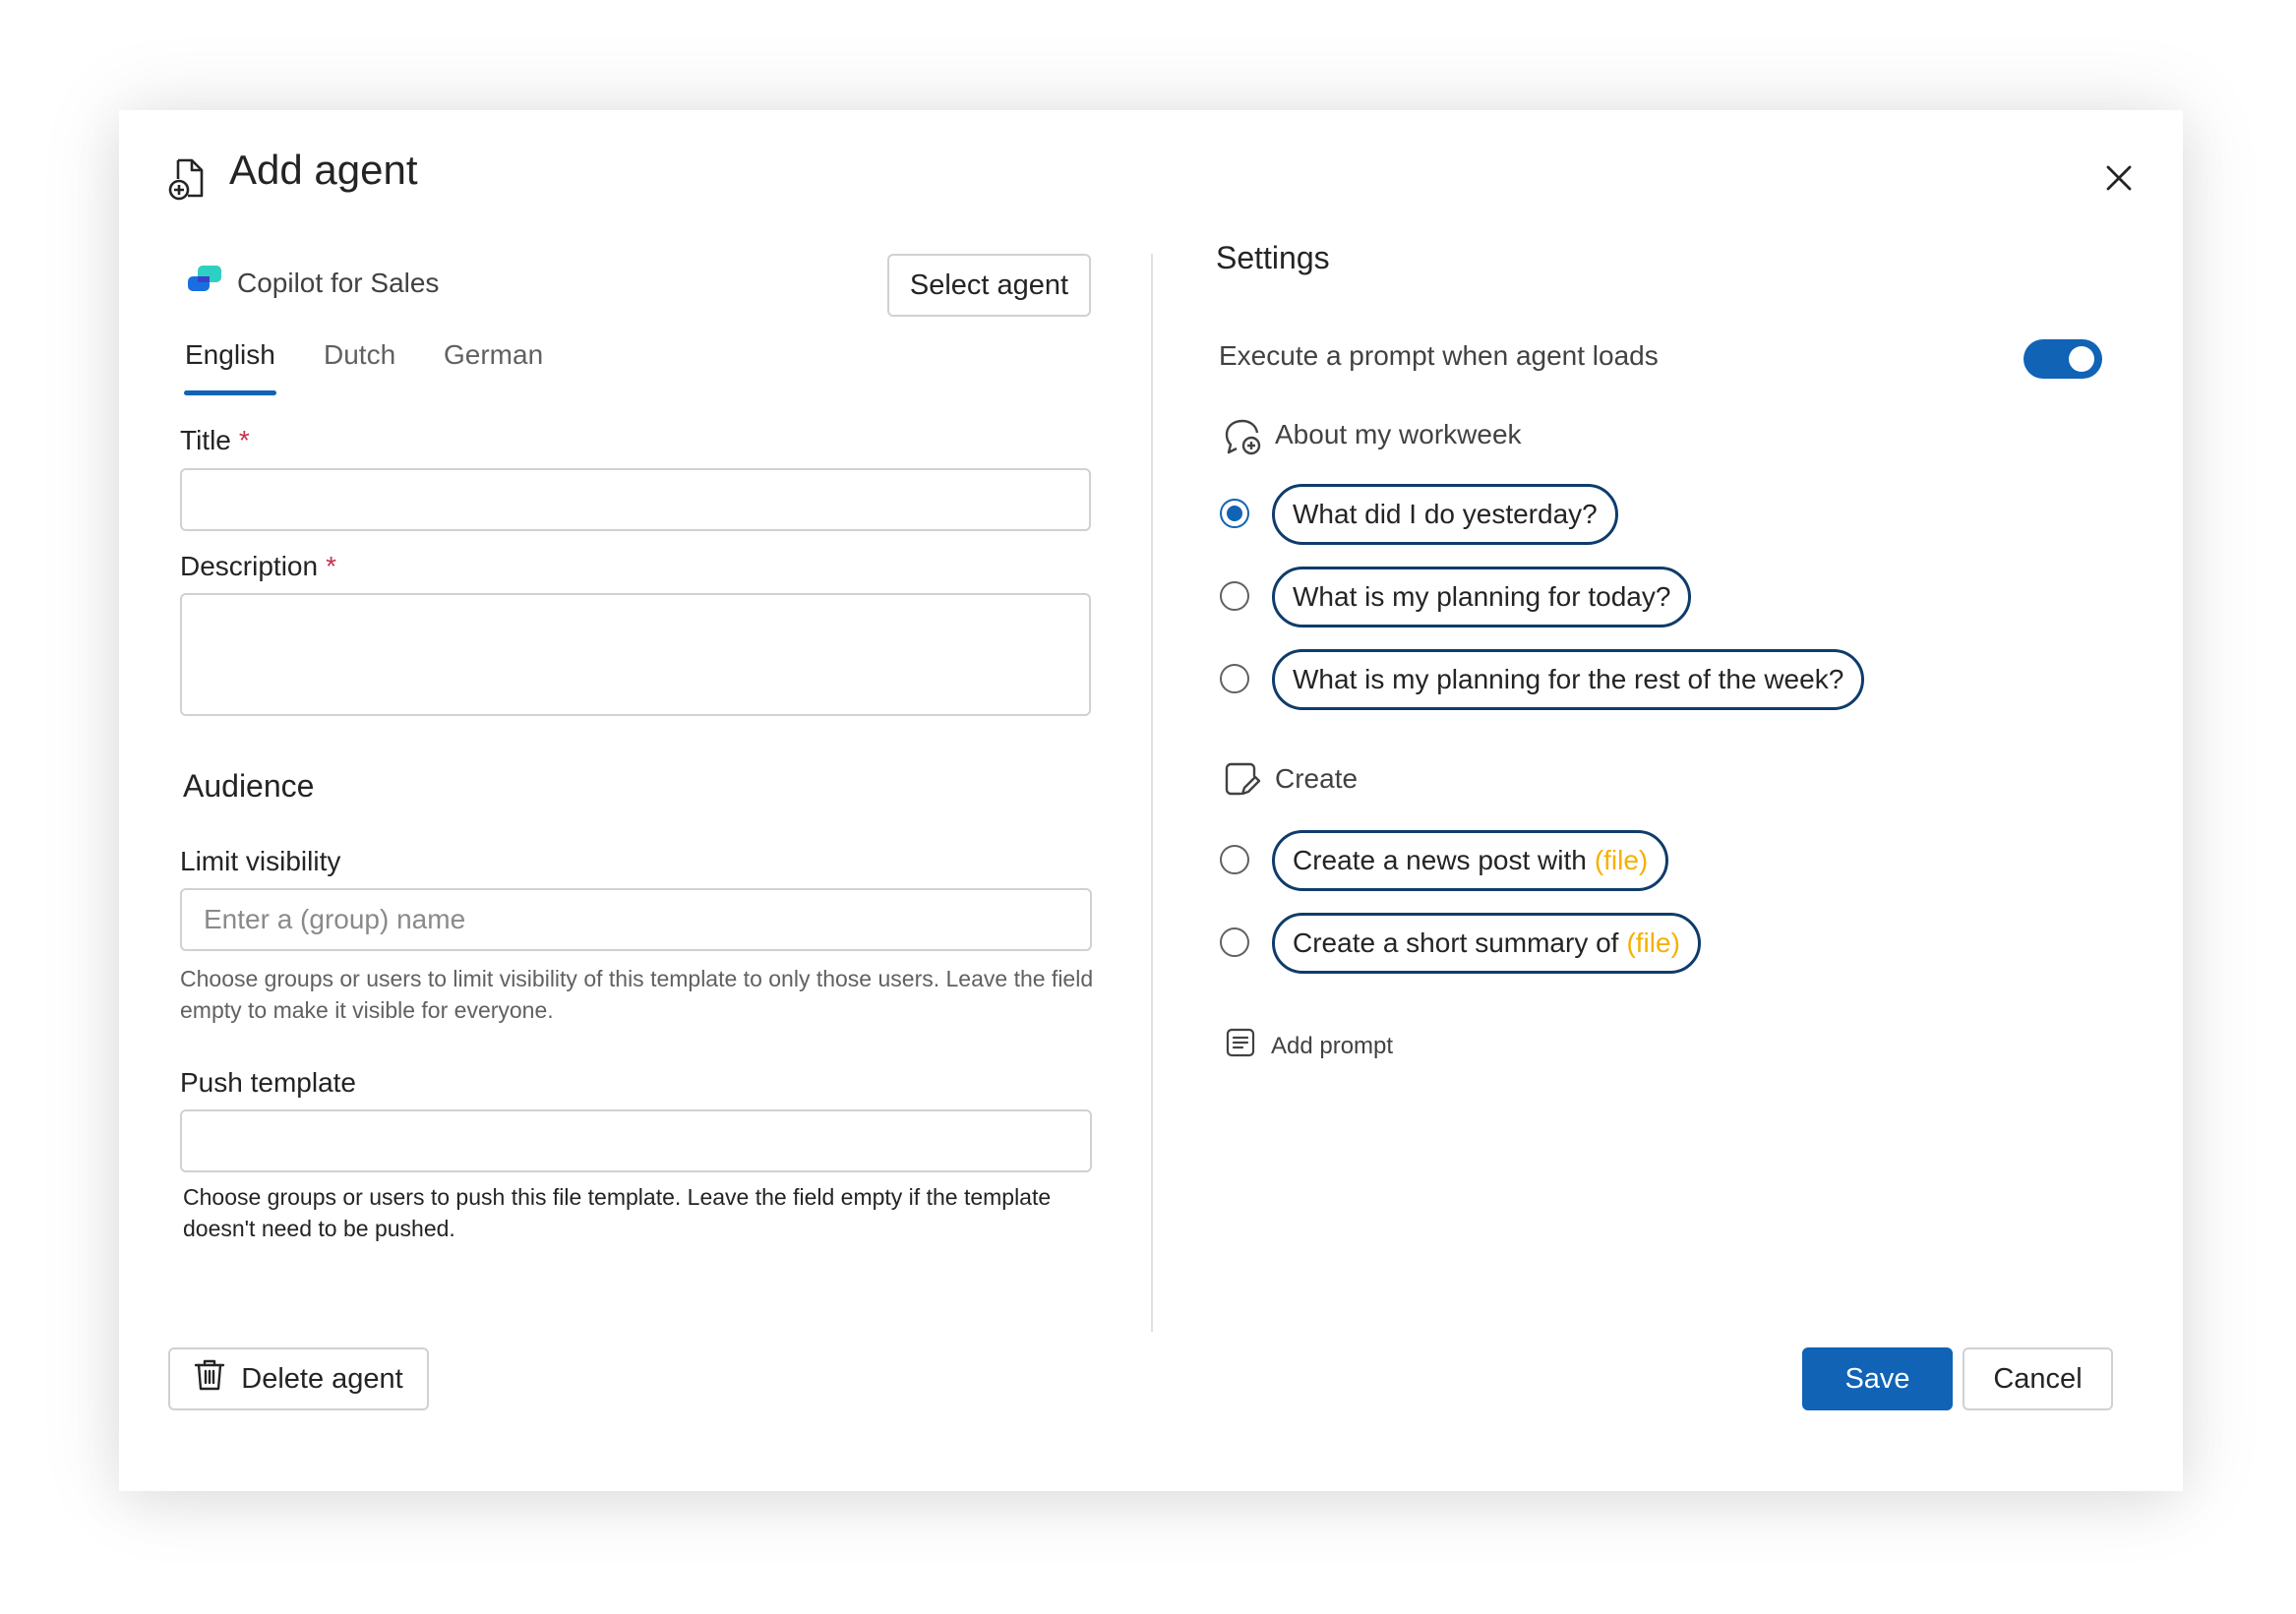 Image resolution: width=2296 pixels, height=1614 pixels. I want to click on push-template-label: Push template, so click(268, 1082).